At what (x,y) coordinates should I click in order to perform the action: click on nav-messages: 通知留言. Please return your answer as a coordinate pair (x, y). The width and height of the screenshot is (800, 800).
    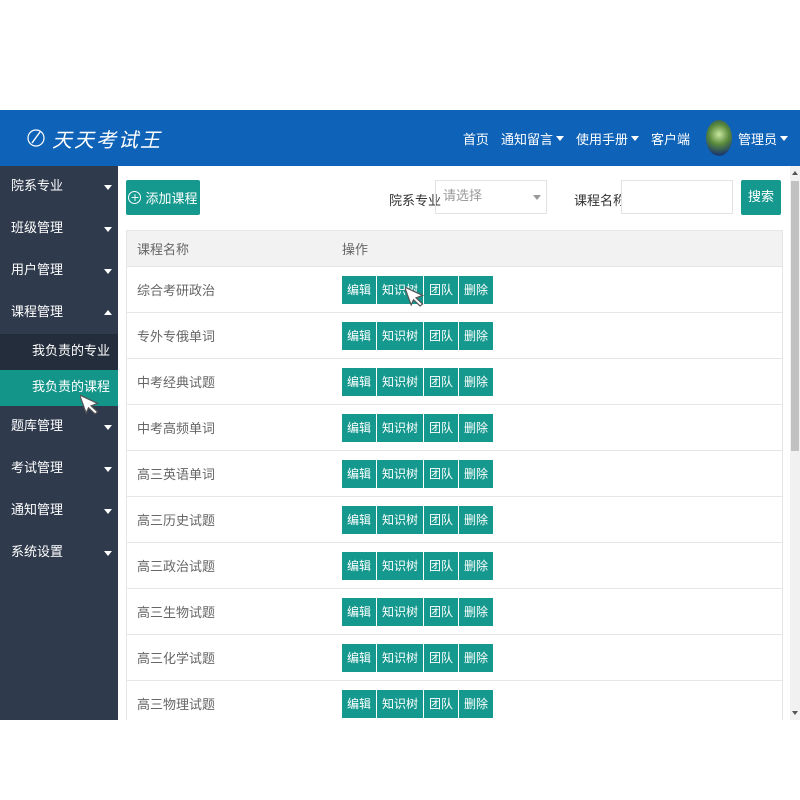
    Looking at the image, I should click on (532, 138).